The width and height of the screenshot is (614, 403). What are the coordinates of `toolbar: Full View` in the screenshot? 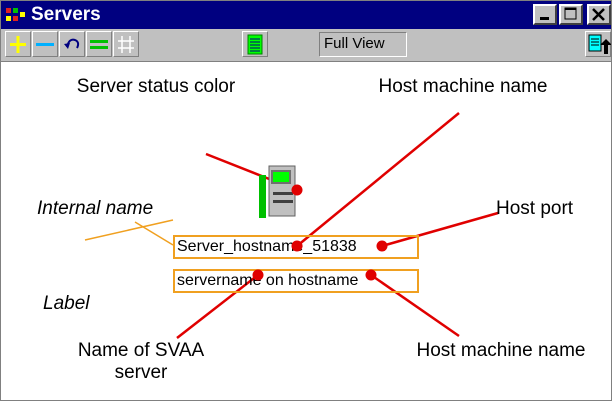 It's located at (306, 45).